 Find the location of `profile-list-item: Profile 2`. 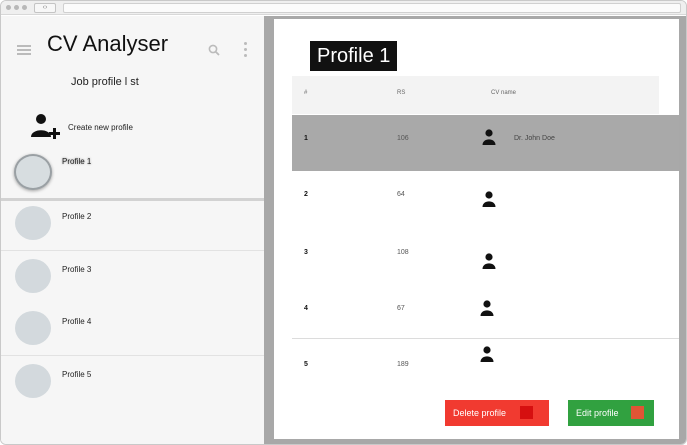

profile-list-item: Profile 2 is located at coordinates (132, 225).